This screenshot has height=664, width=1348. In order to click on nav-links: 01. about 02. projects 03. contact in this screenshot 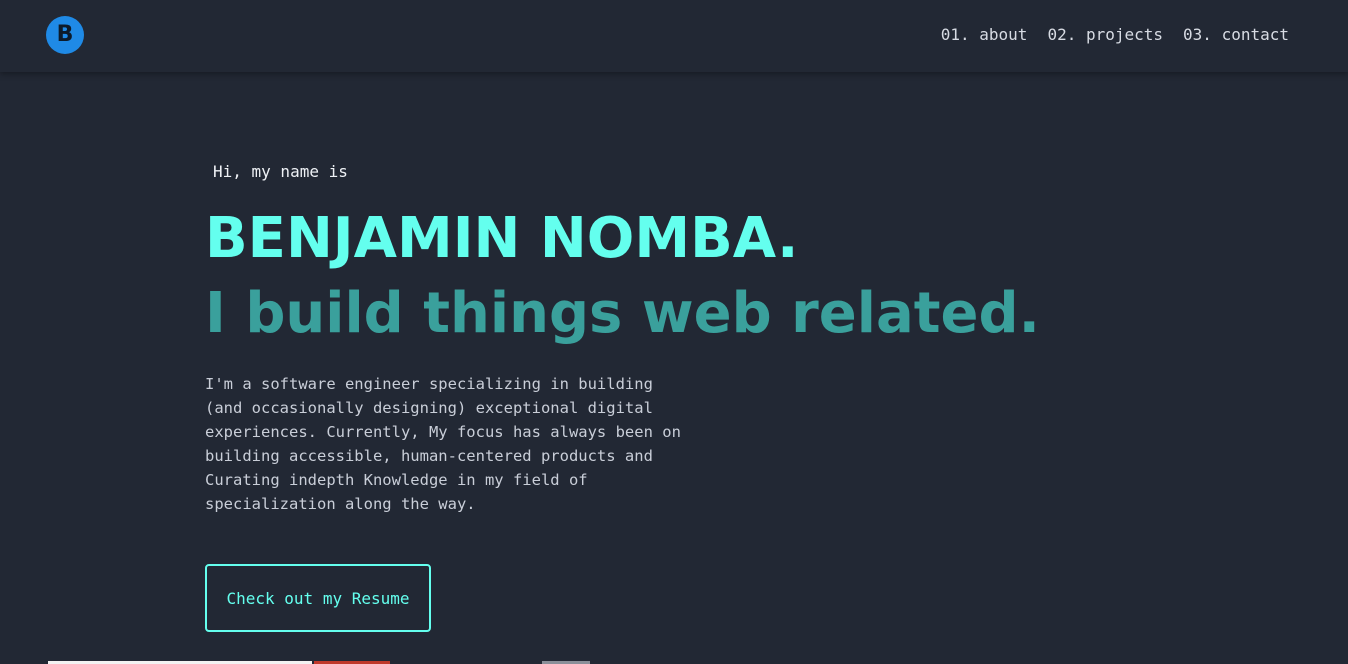, I will do `click(1115, 34)`.